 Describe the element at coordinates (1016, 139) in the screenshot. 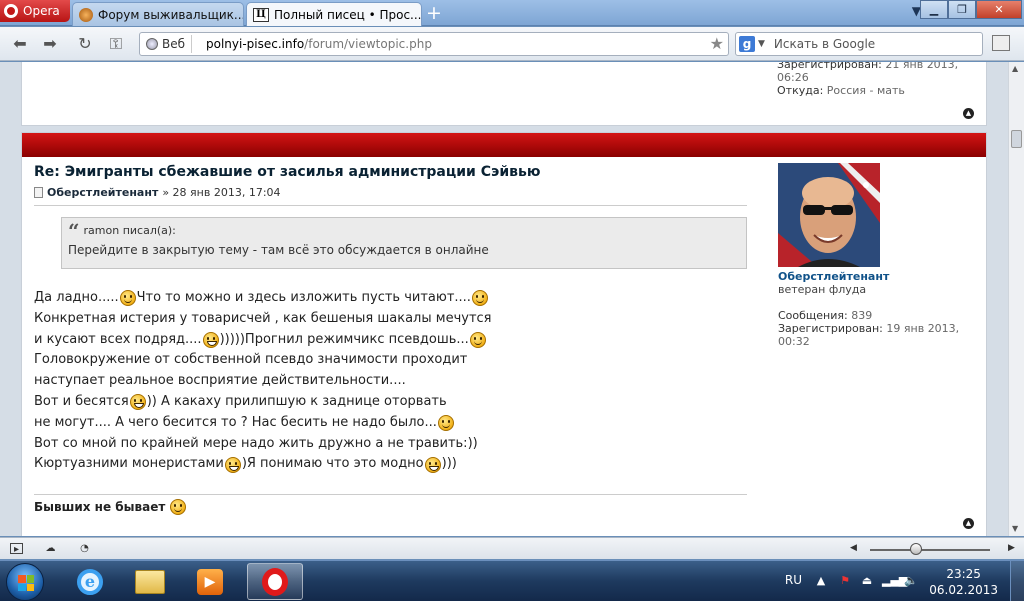

I see `scrollbar-thumb` at that location.